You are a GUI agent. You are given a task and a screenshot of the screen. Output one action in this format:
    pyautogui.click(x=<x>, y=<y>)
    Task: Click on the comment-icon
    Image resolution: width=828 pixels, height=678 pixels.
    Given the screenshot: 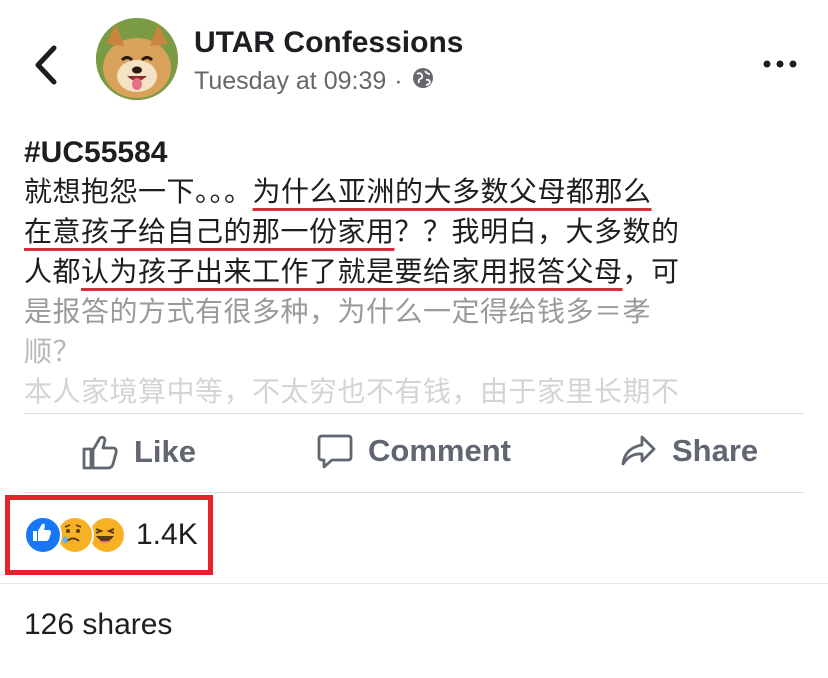 What is the action you would take?
    pyautogui.click(x=335, y=451)
    